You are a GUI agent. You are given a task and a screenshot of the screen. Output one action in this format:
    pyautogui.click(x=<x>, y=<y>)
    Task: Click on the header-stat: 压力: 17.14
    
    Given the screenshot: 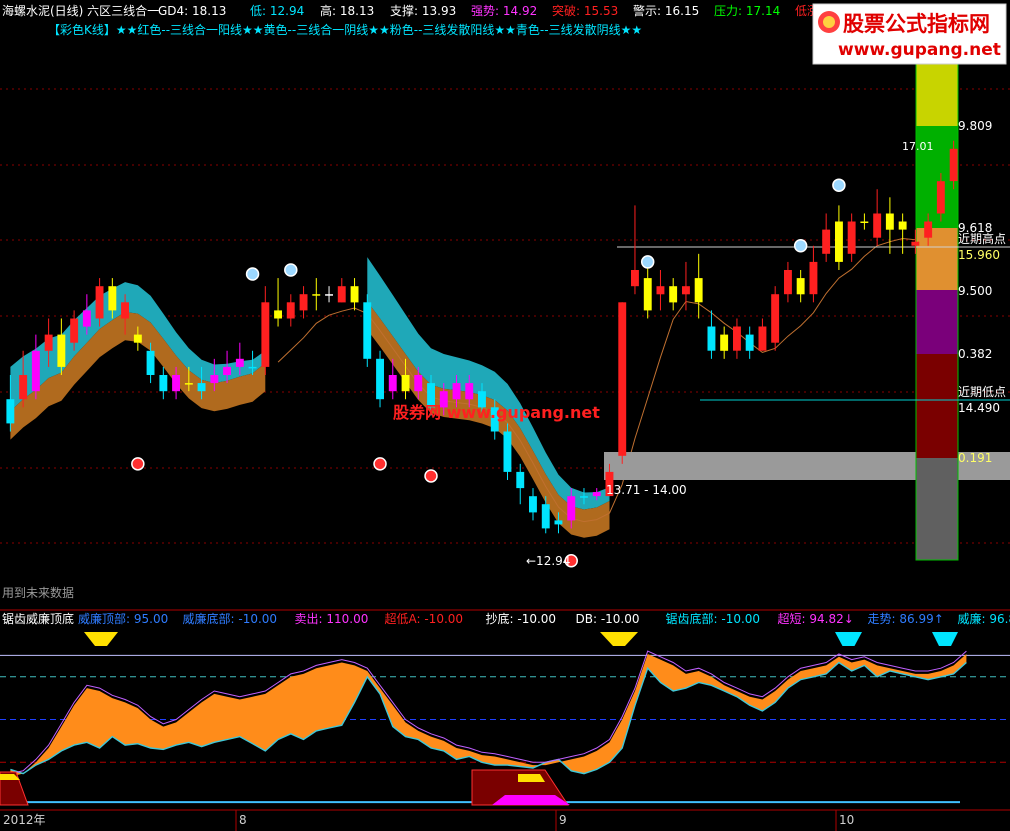 What is the action you would take?
    pyautogui.click(x=747, y=11)
    